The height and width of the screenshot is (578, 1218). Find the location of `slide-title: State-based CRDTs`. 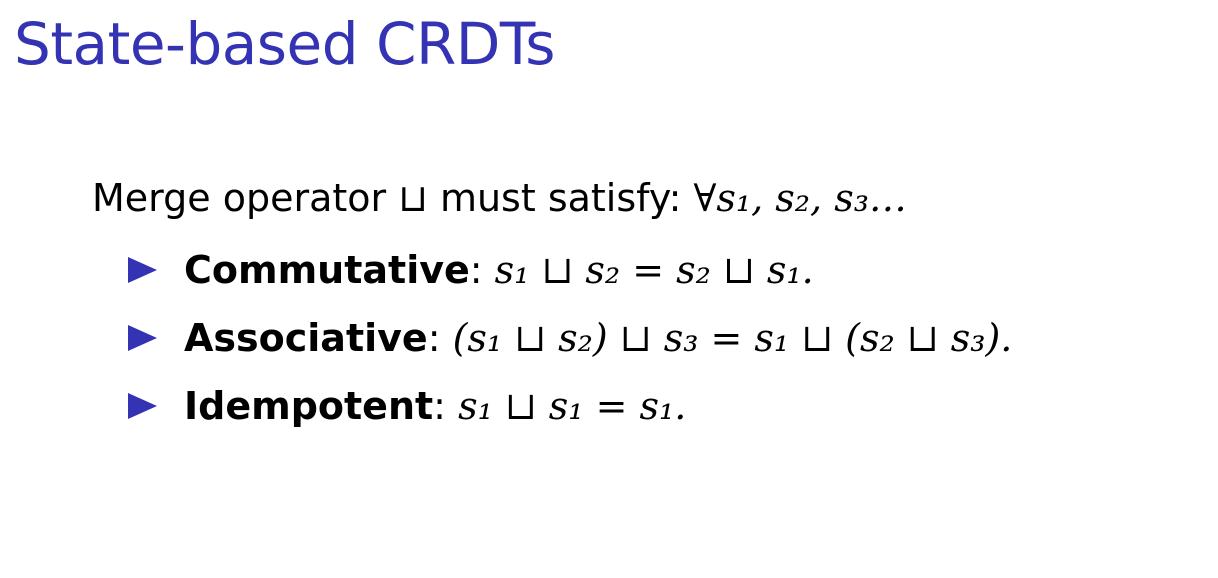

slide-title: State-based CRDTs is located at coordinates (284, 44).